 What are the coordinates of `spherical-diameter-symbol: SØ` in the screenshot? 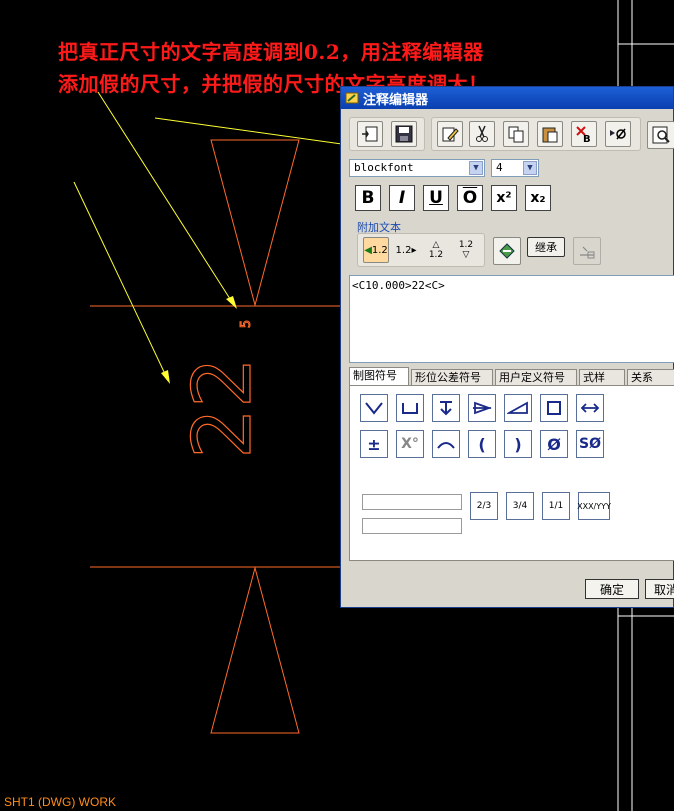 It's located at (590, 444).